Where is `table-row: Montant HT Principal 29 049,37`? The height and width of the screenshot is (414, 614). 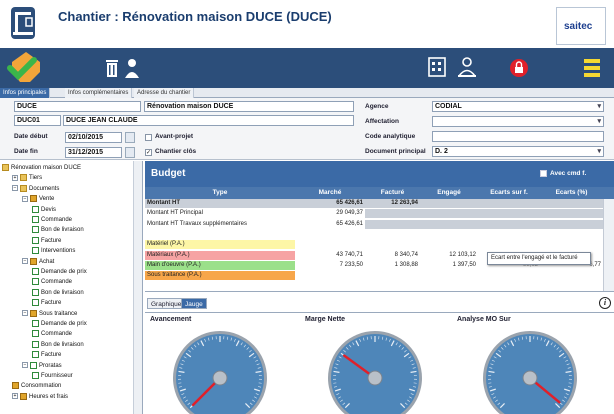
table-row: Montant HT Principal 29 049,37 is located at coordinates (374, 214).